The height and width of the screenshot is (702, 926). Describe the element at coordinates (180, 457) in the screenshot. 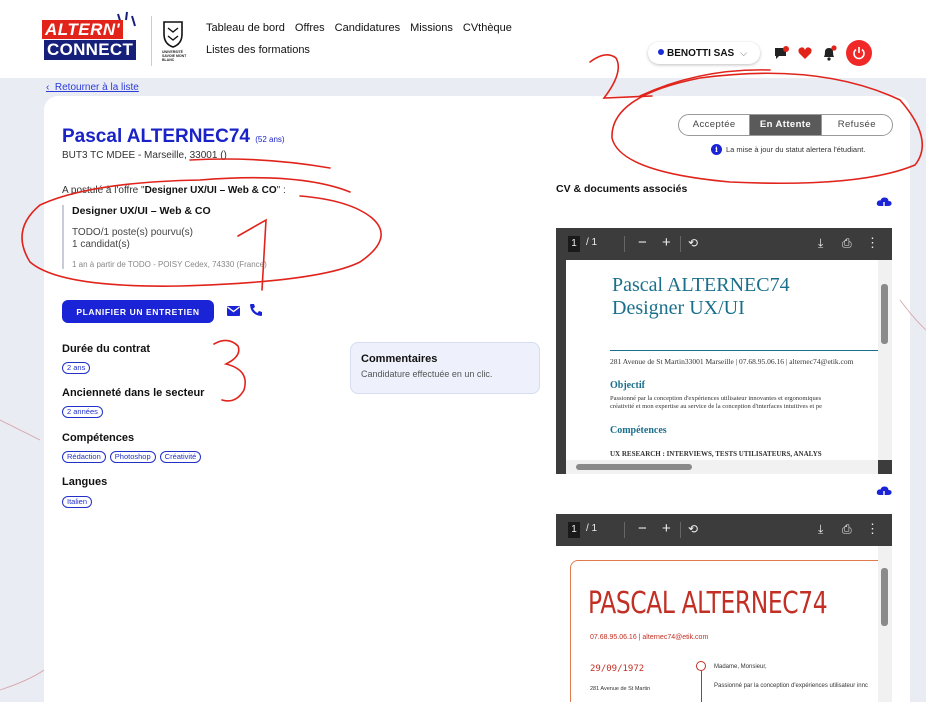

I see `skill-tag: Créativité` at that location.